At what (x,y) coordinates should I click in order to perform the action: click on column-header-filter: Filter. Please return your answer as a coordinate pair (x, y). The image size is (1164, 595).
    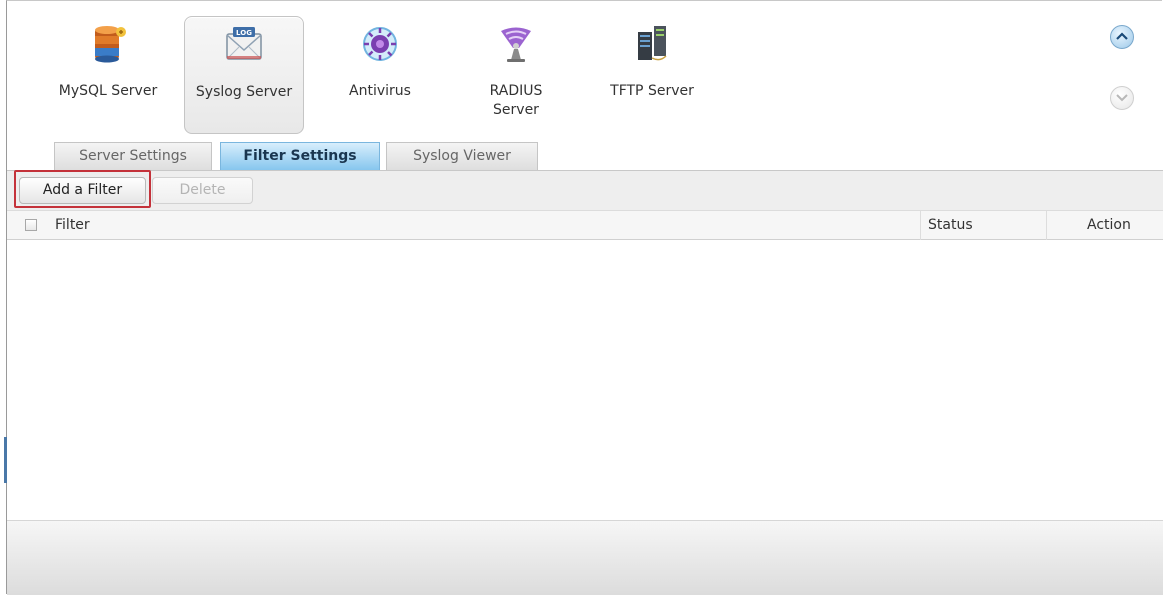
    Looking at the image, I should click on (72, 225).